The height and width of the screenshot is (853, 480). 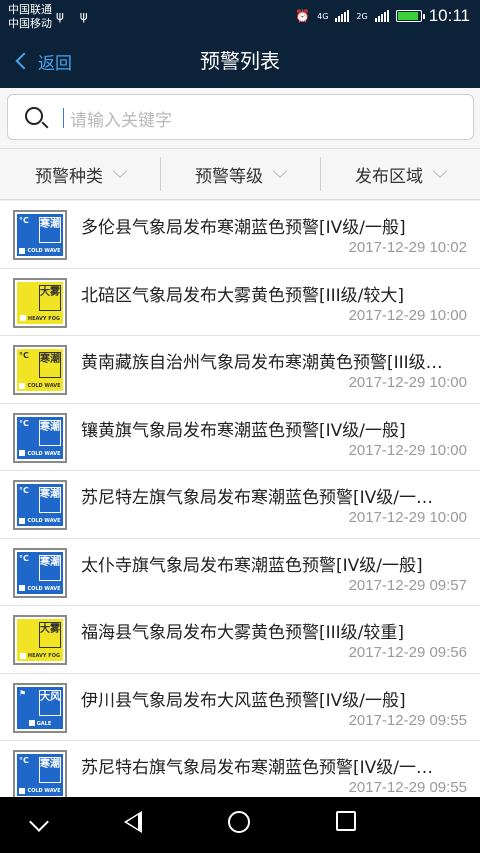 I want to click on warning-headline: 伊川县气象局发布大风蓝色预警[IV级/一般], so click(x=243, y=700).